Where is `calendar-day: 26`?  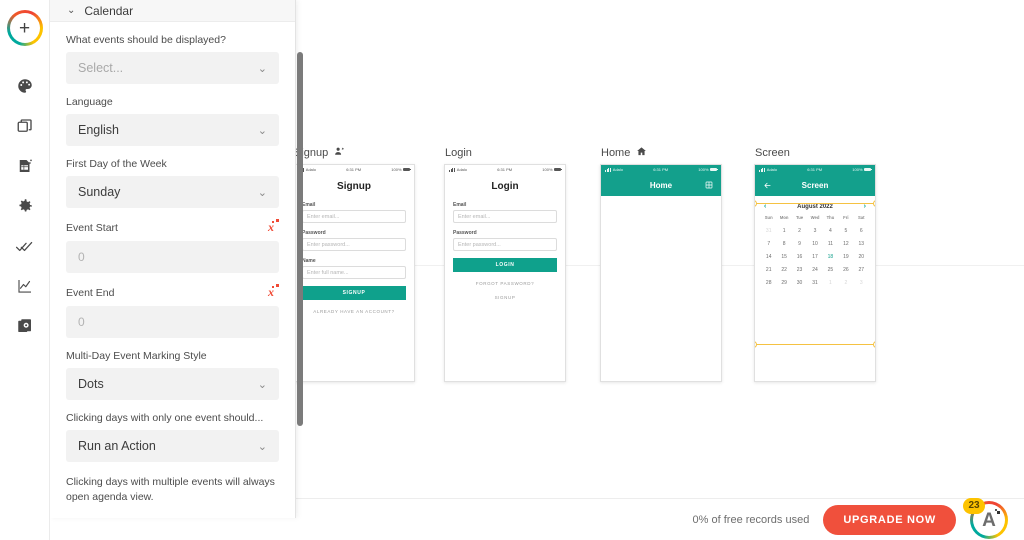 calendar-day: 26 is located at coordinates (845, 270).